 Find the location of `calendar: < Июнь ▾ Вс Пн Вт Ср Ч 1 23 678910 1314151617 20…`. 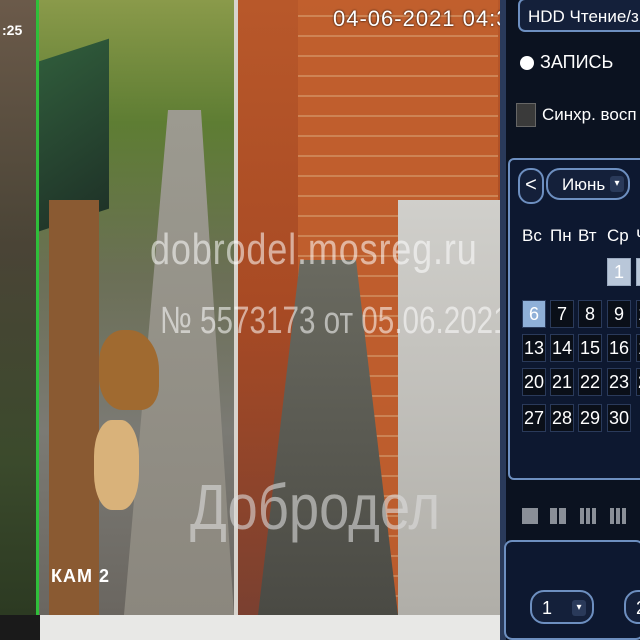

calendar: < Июнь ▾ Вс Пн Вт Ср Ч 1 23 678910 1314151617 20… is located at coordinates (574, 319).